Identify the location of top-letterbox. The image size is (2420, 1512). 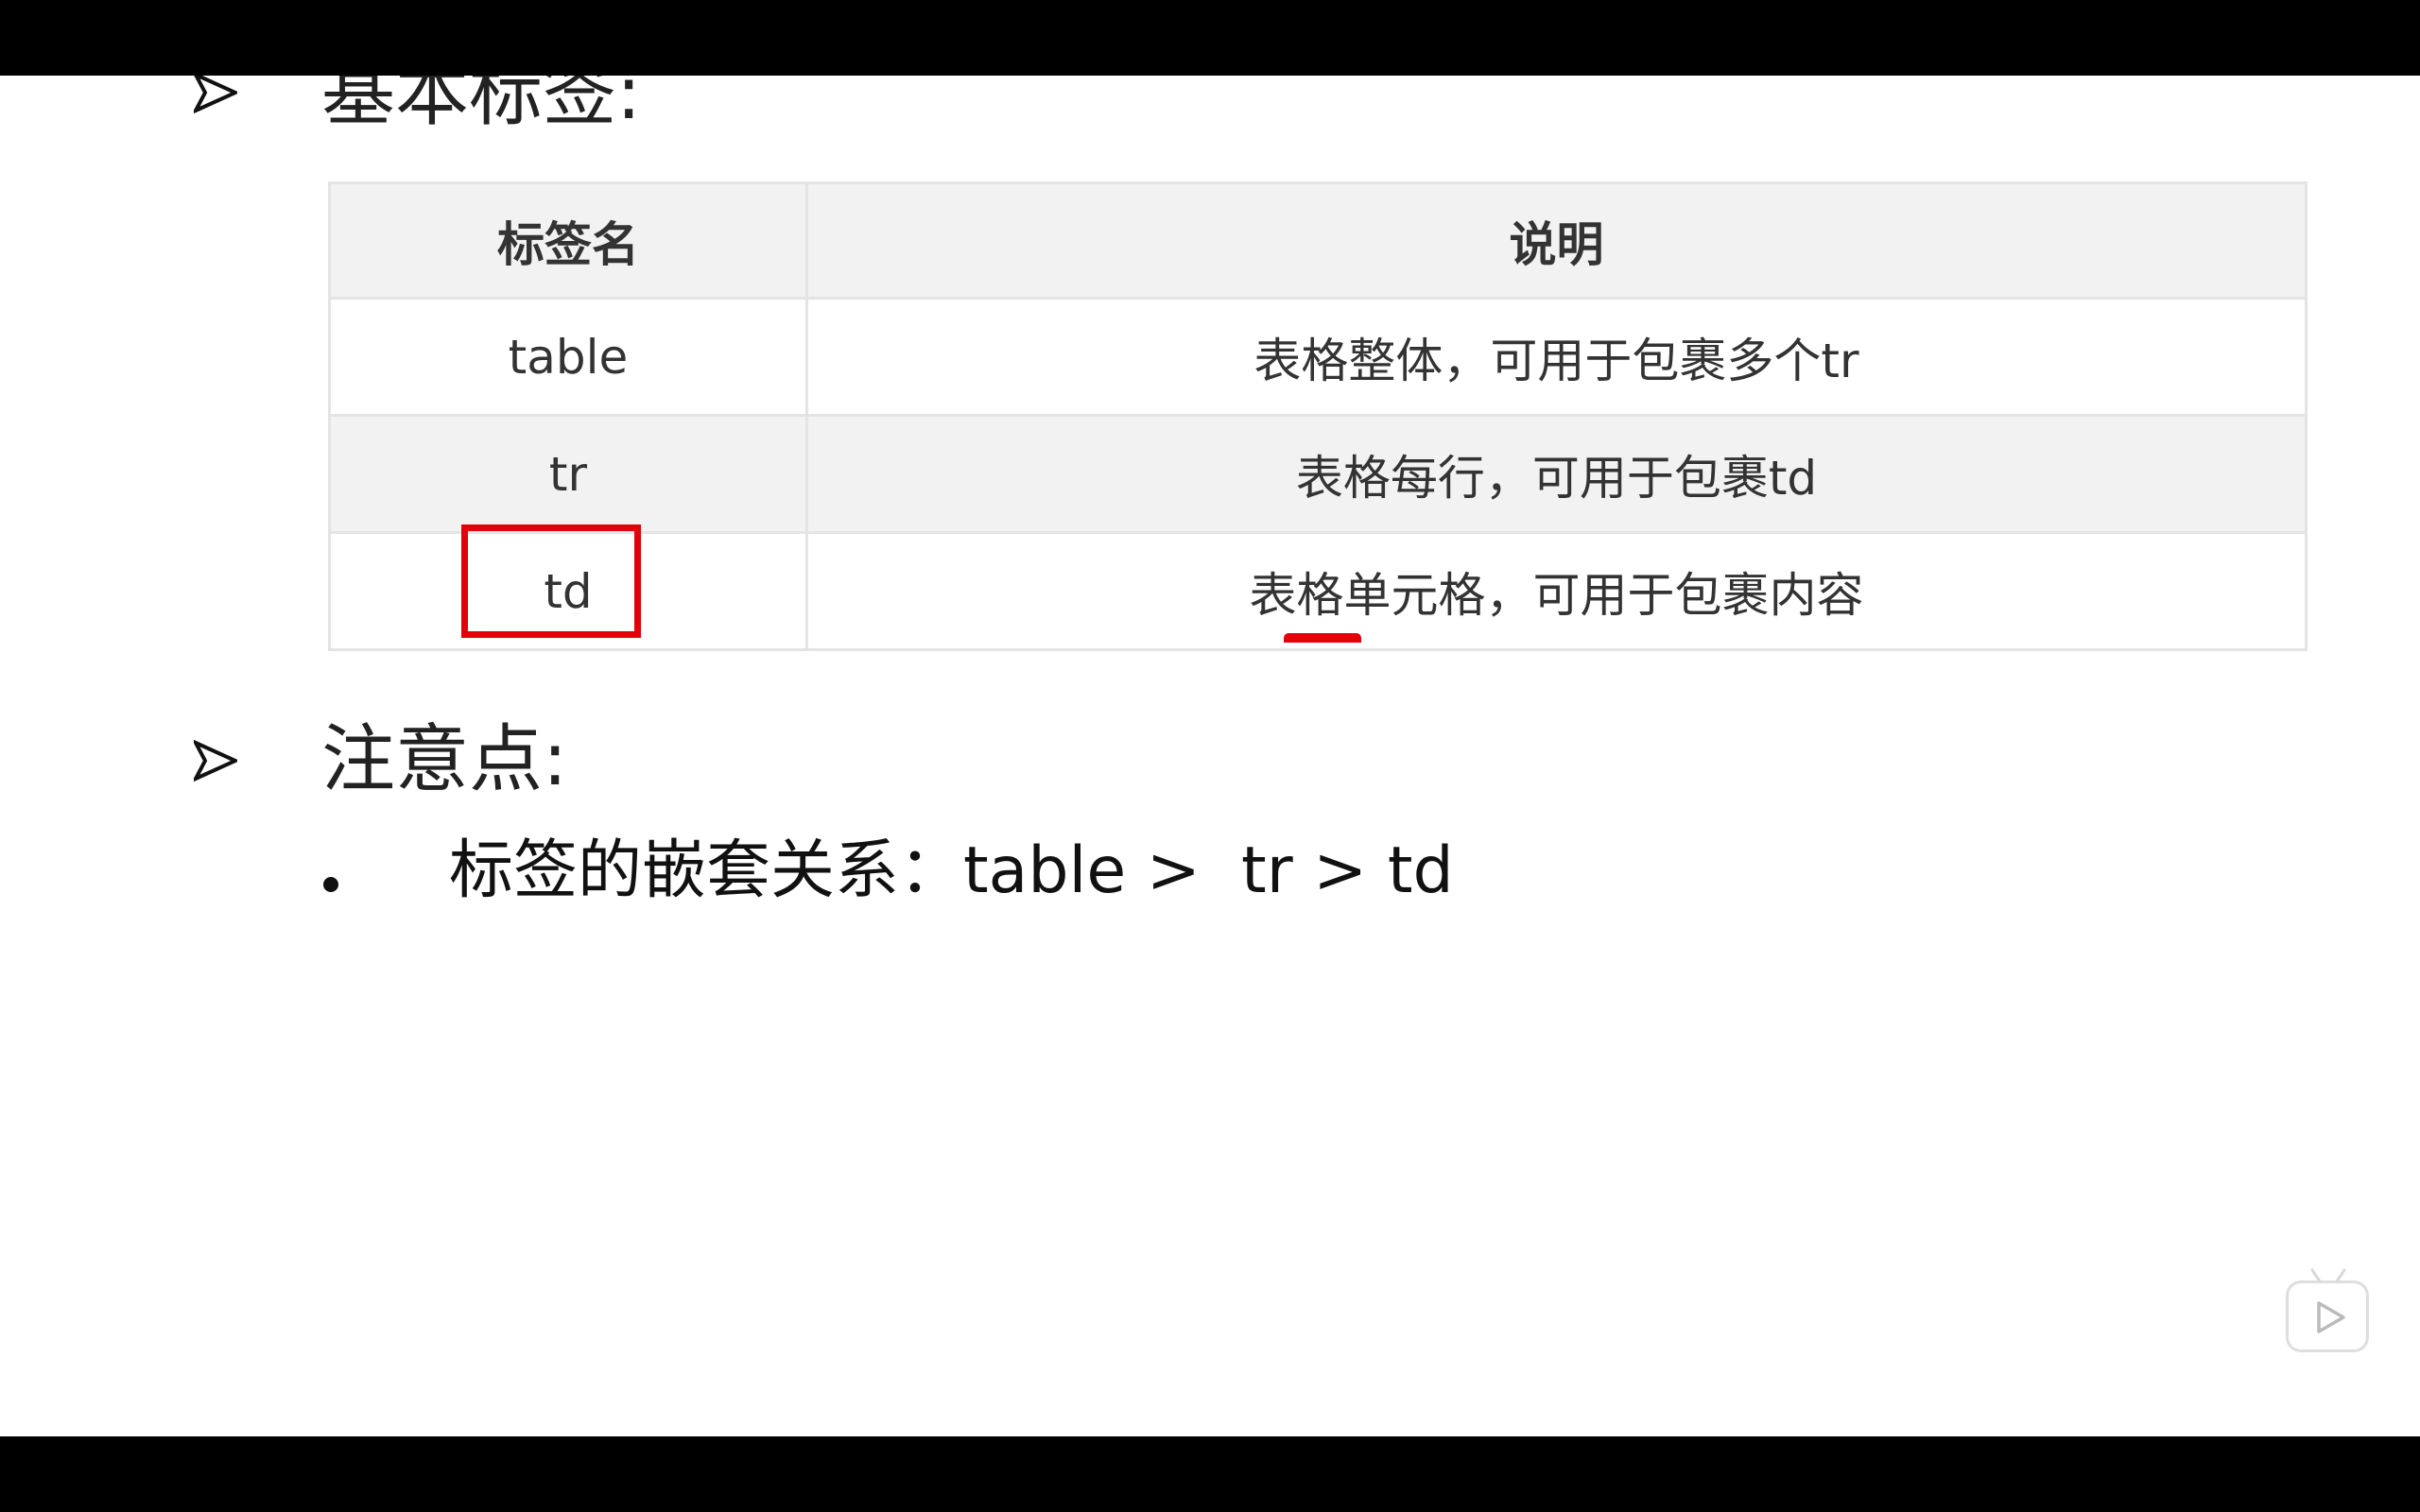
(1210, 38).